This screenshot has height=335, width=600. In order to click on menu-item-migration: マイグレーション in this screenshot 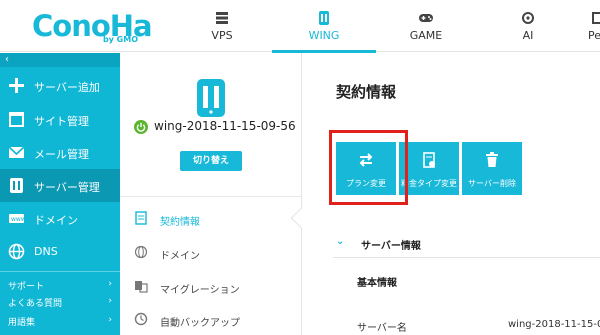, I will do `click(211, 287)`.